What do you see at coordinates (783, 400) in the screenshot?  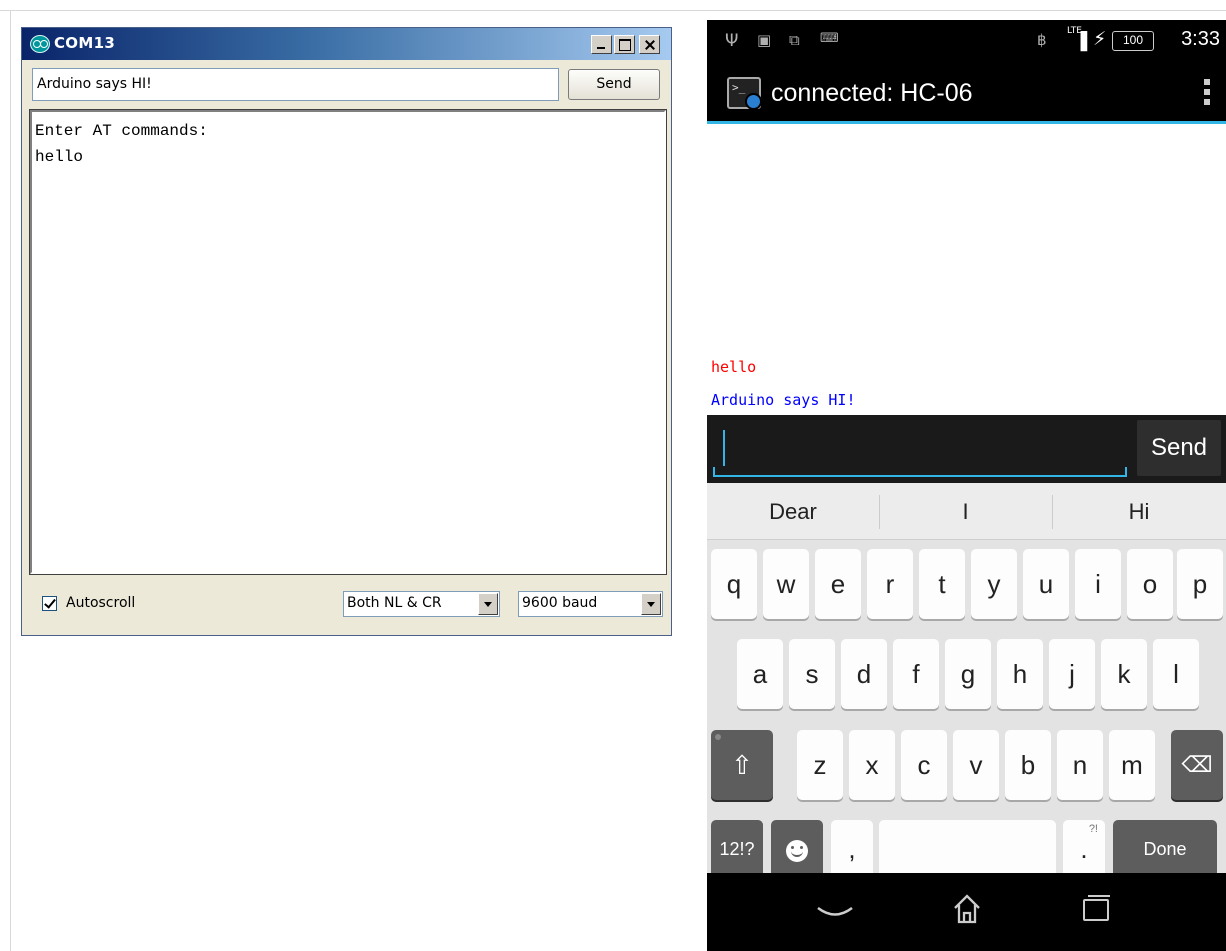 I see `sent-message: Arduino says HI!` at bounding box center [783, 400].